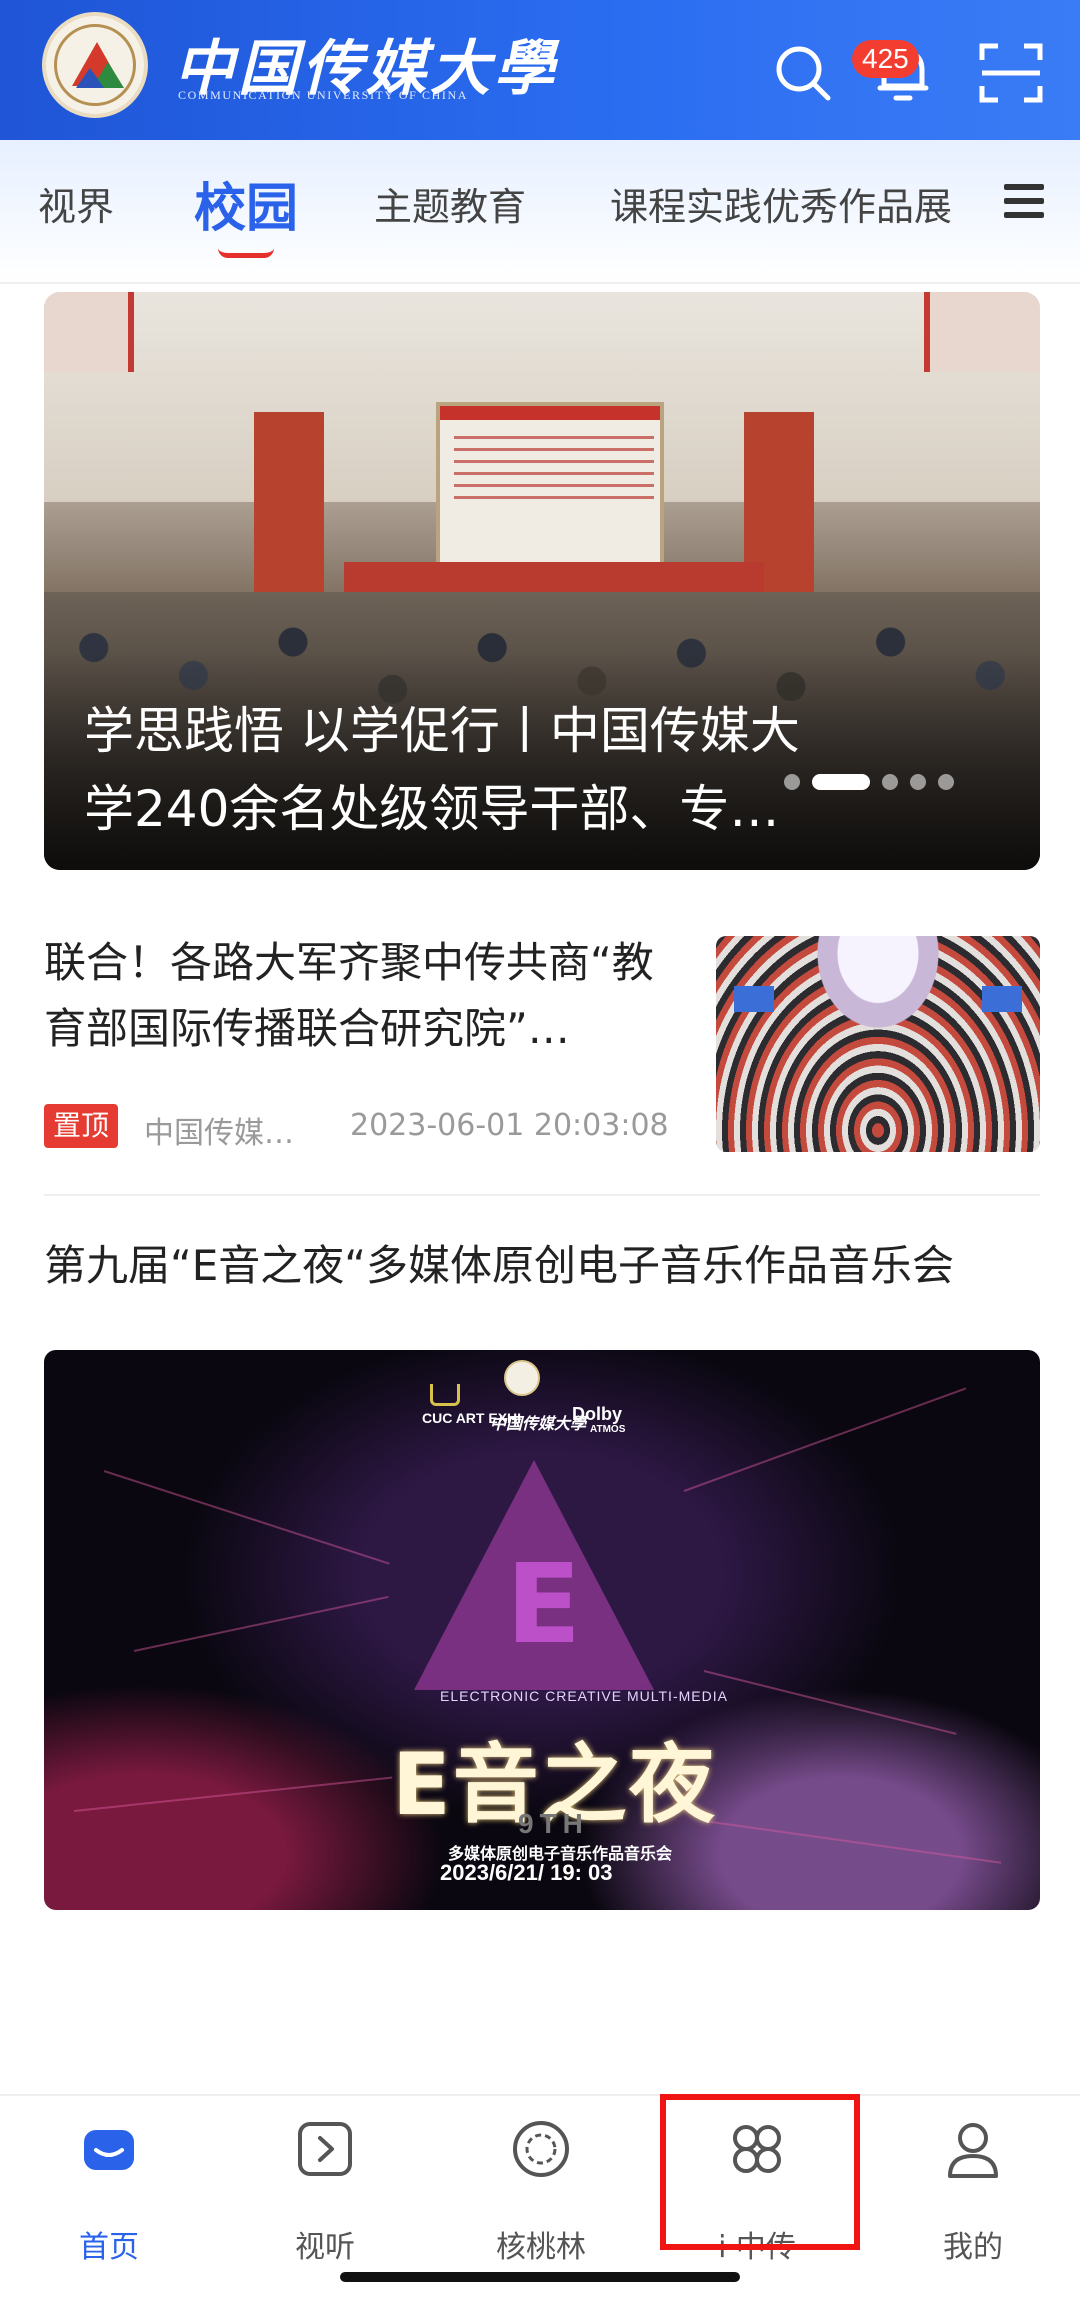  Describe the element at coordinates (540, 211) in the screenshot. I see `category-tabs: 视界 校园 主题教育 课程实践优秀作品展` at that location.